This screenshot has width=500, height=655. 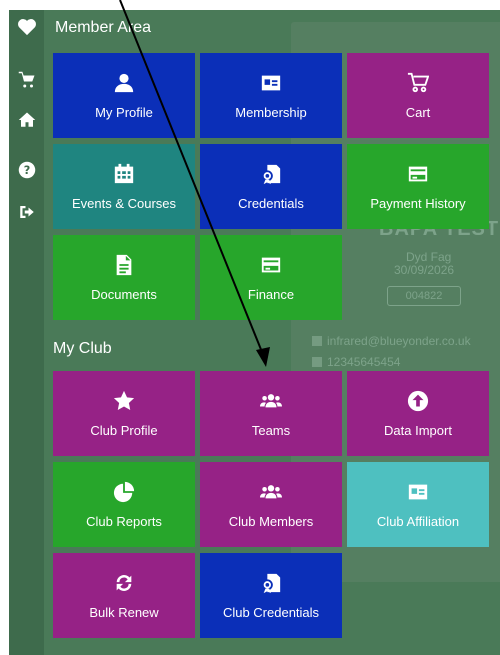 I want to click on teams-tile: Teams, so click(x=271, y=413).